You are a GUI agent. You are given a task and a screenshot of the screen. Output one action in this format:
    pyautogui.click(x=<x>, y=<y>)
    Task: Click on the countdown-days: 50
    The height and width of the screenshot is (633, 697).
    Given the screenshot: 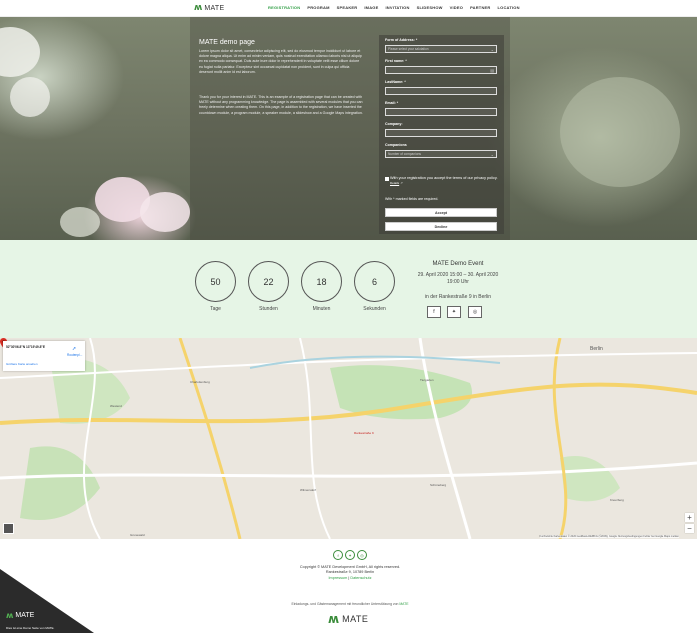 What is the action you would take?
    pyautogui.click(x=215, y=281)
    